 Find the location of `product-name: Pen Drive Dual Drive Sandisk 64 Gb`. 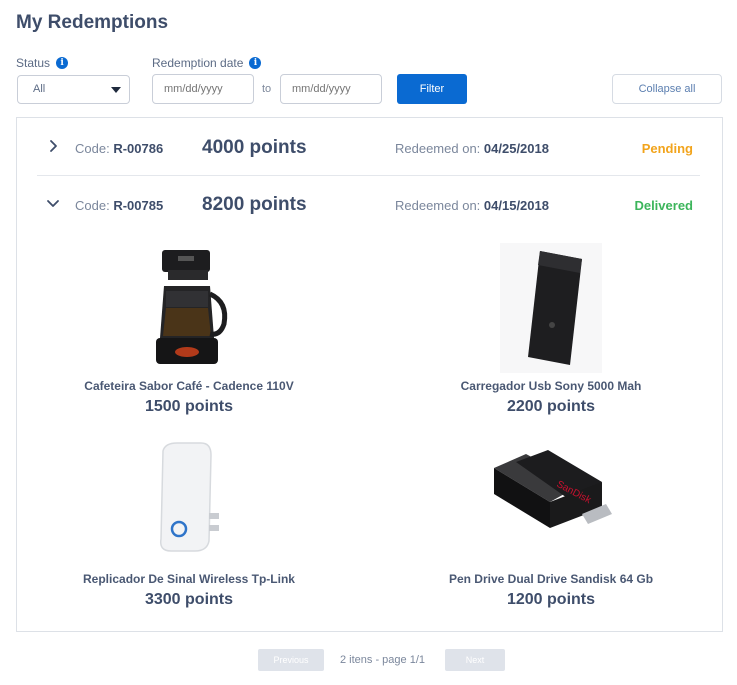

product-name: Pen Drive Dual Drive Sandisk 64 Gb is located at coordinates (551, 579).